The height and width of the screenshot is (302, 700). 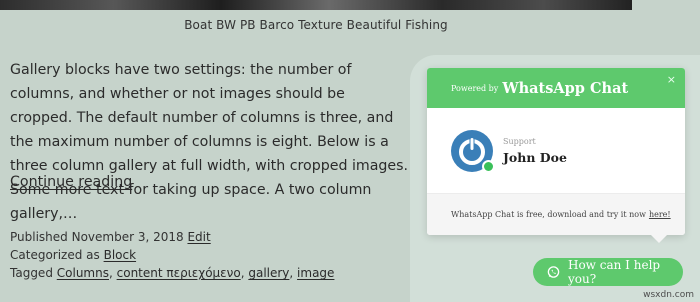 What do you see at coordinates (120, 255) in the screenshot?
I see `category-link: Block` at bounding box center [120, 255].